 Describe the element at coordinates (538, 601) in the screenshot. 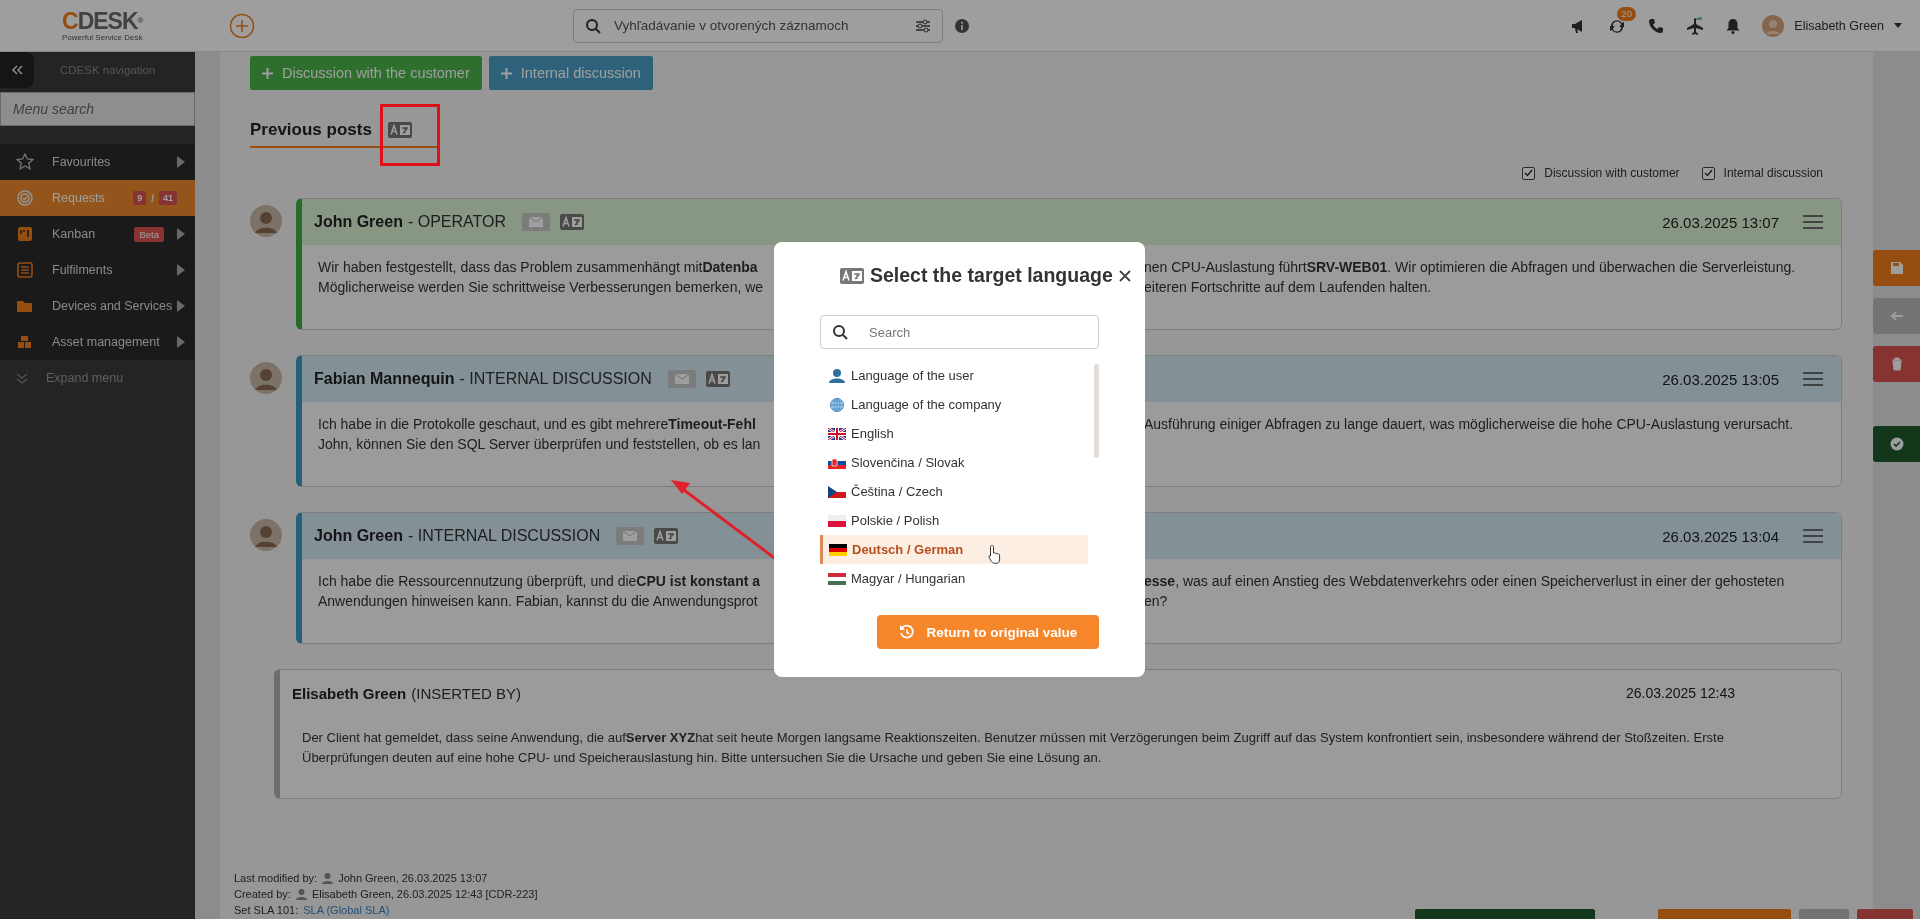

I see `post-text: Anwendungen hinweisen kann. Fabian, kannst du die Anwendungsprot` at that location.